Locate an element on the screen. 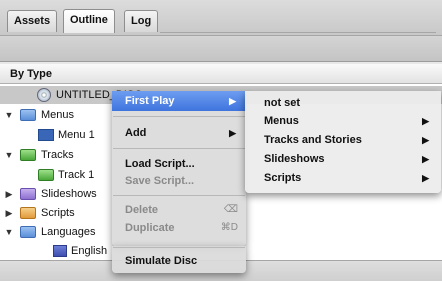 This screenshot has width=442, height=281. submenu-item-label: Scripts is located at coordinates (283, 178).